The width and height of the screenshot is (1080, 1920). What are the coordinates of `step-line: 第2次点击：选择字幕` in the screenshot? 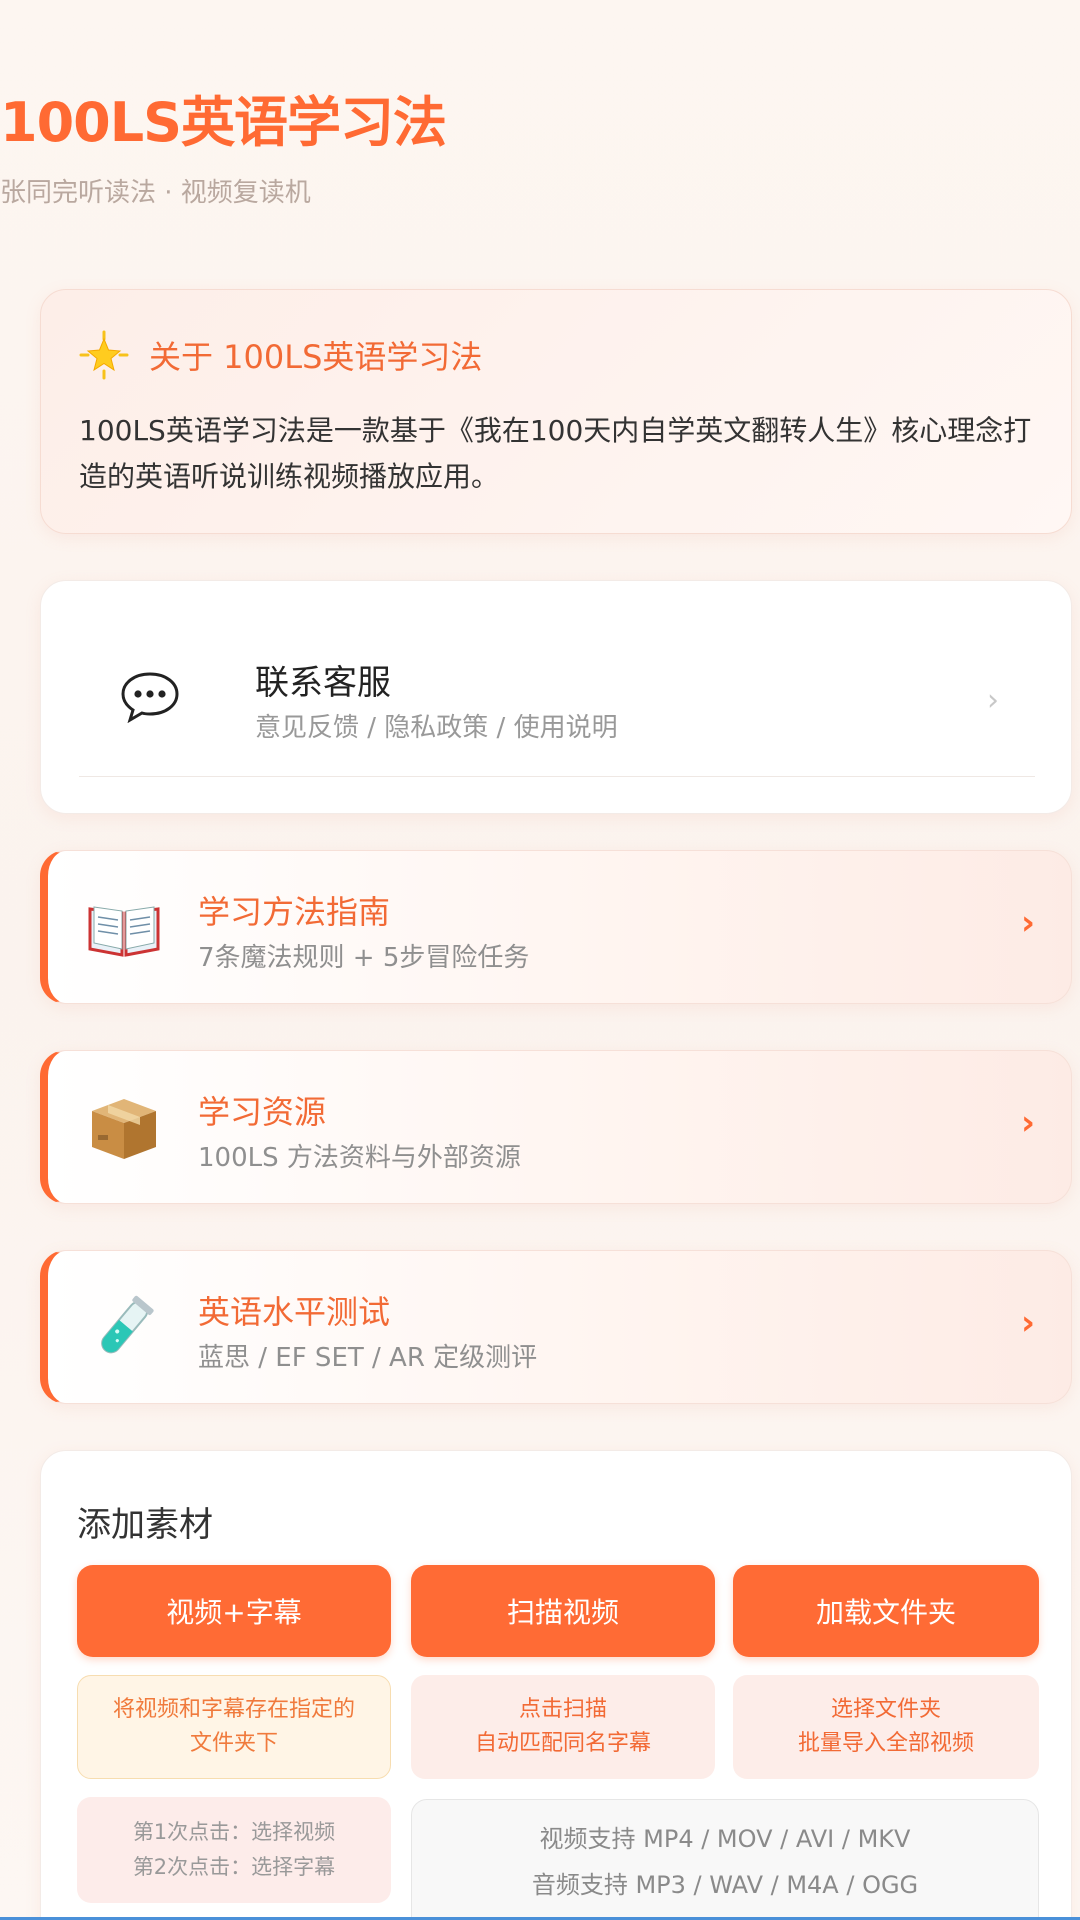 It's located at (234, 1867).